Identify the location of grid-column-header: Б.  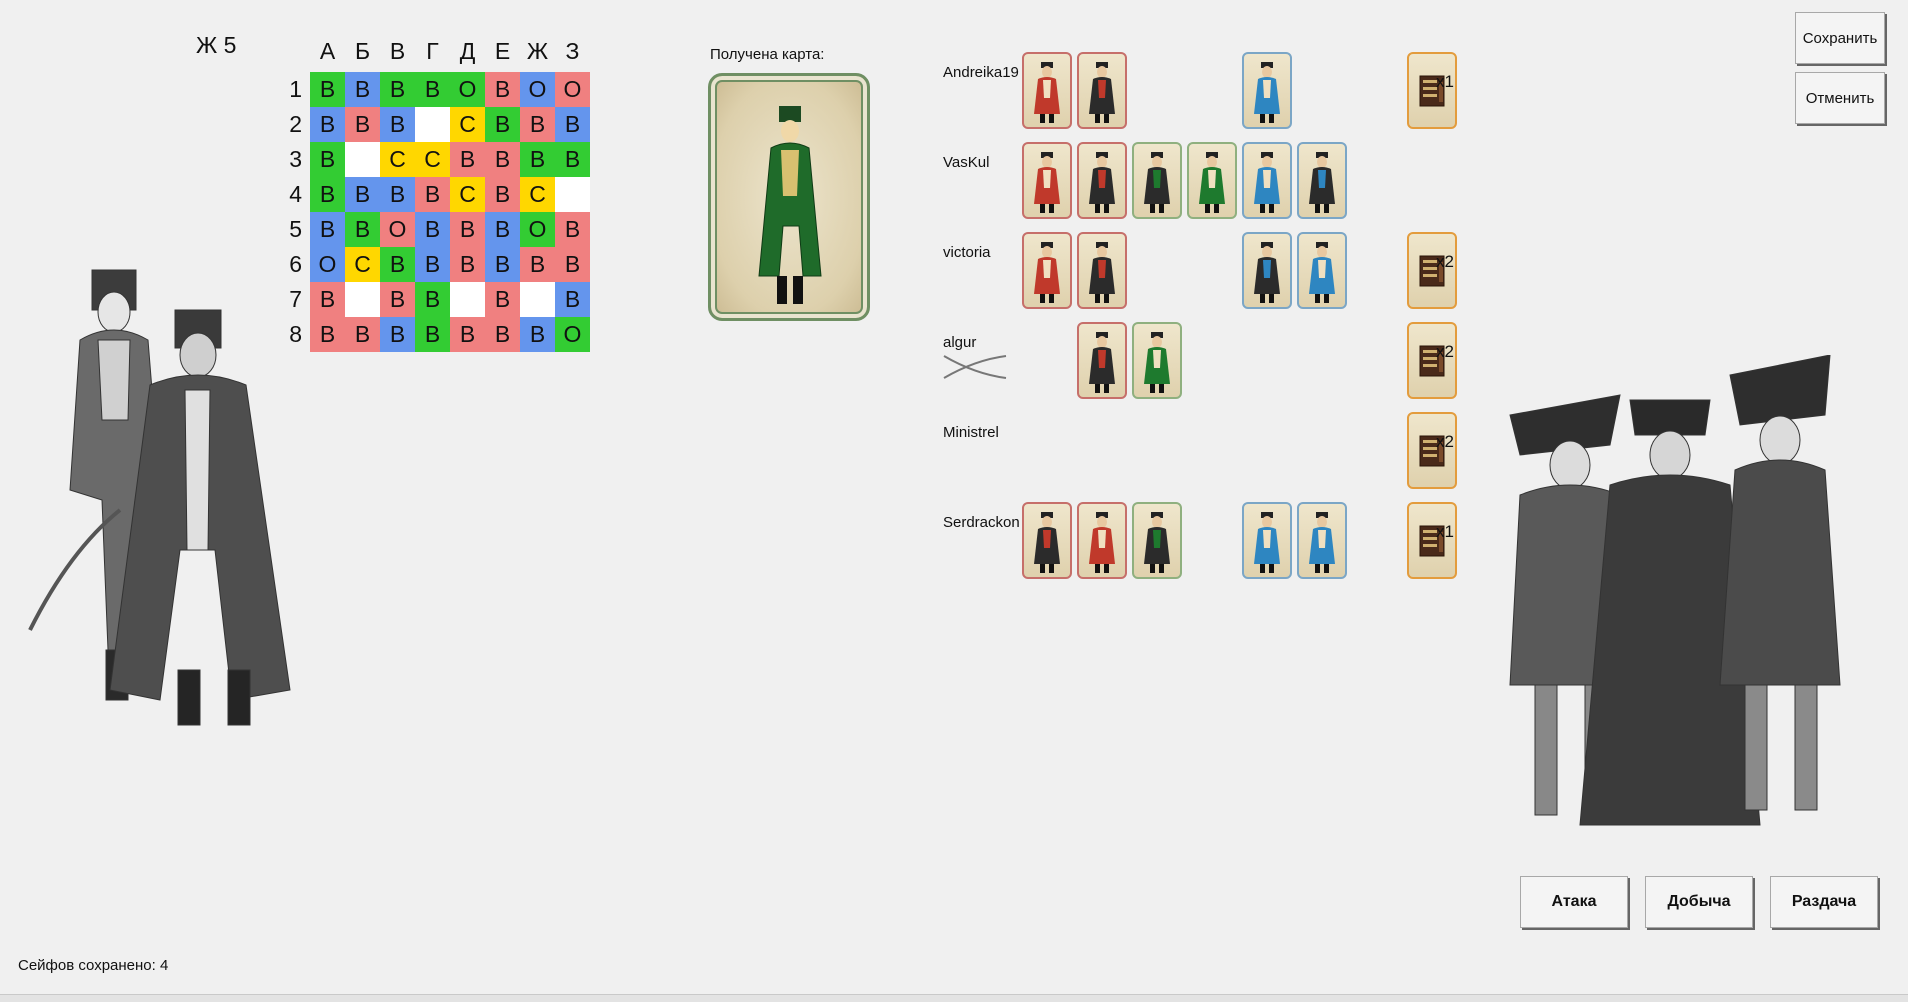
(362, 51).